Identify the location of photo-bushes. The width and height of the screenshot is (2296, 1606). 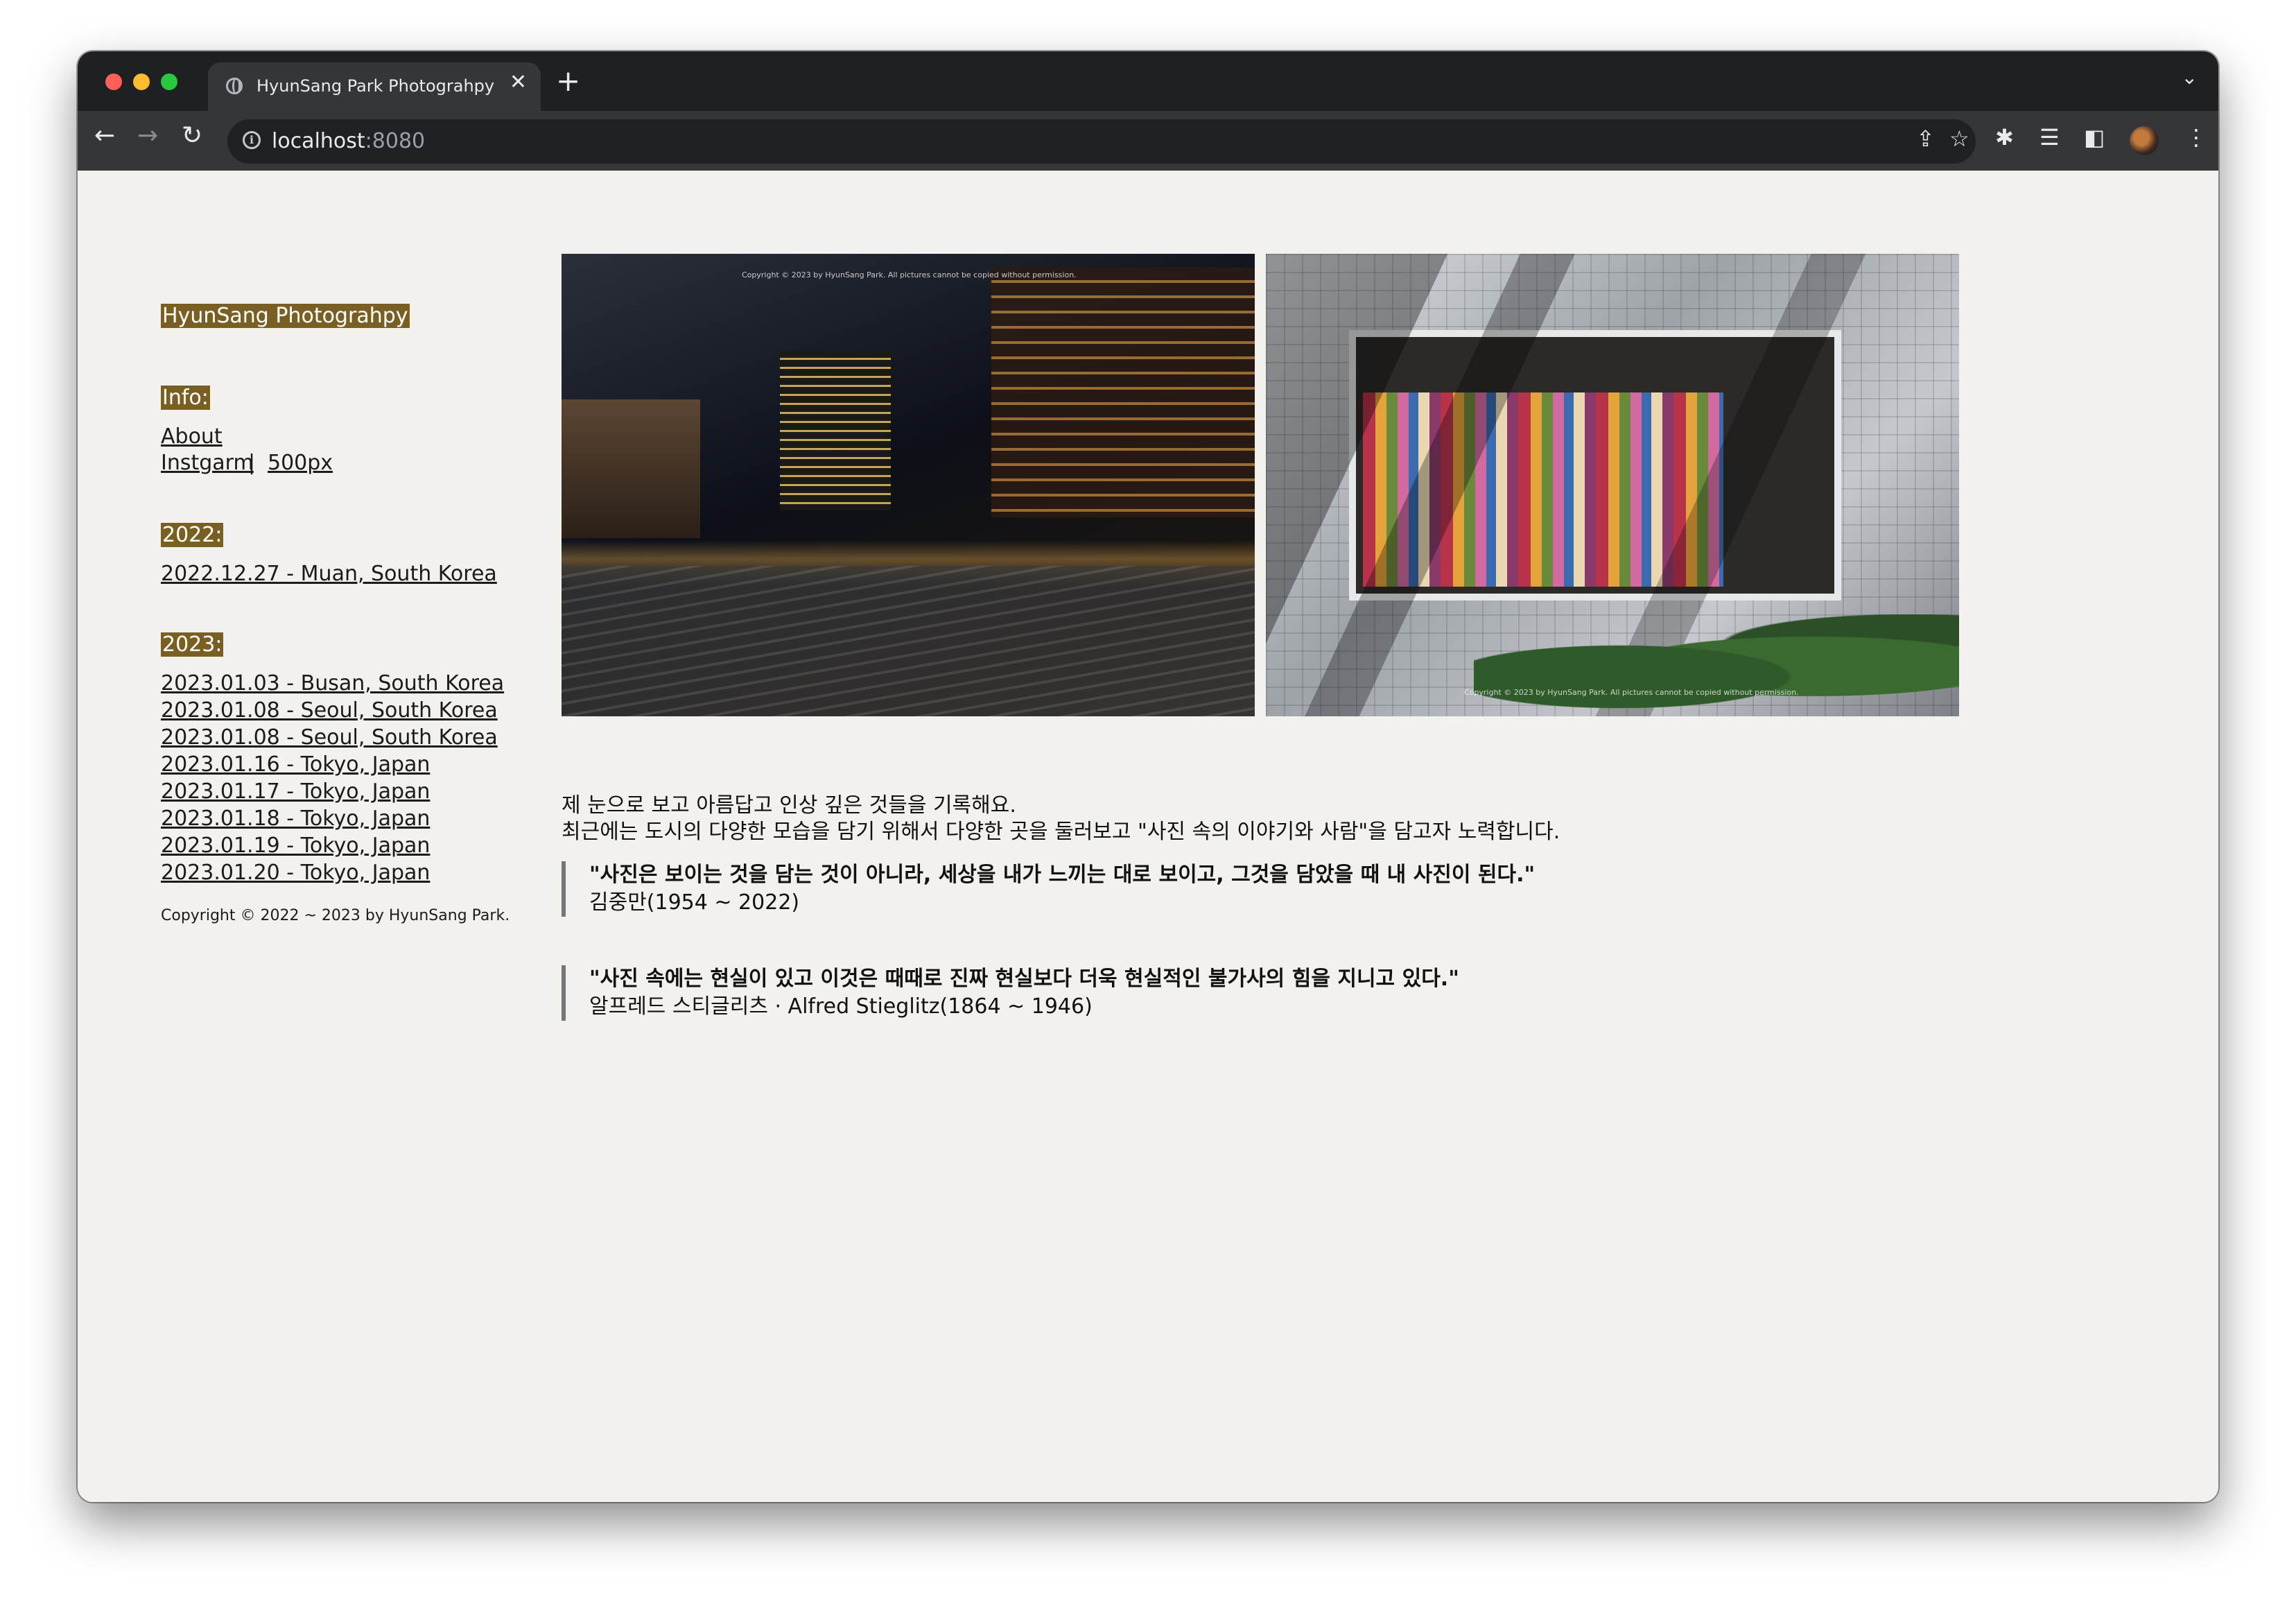
(1716, 665).